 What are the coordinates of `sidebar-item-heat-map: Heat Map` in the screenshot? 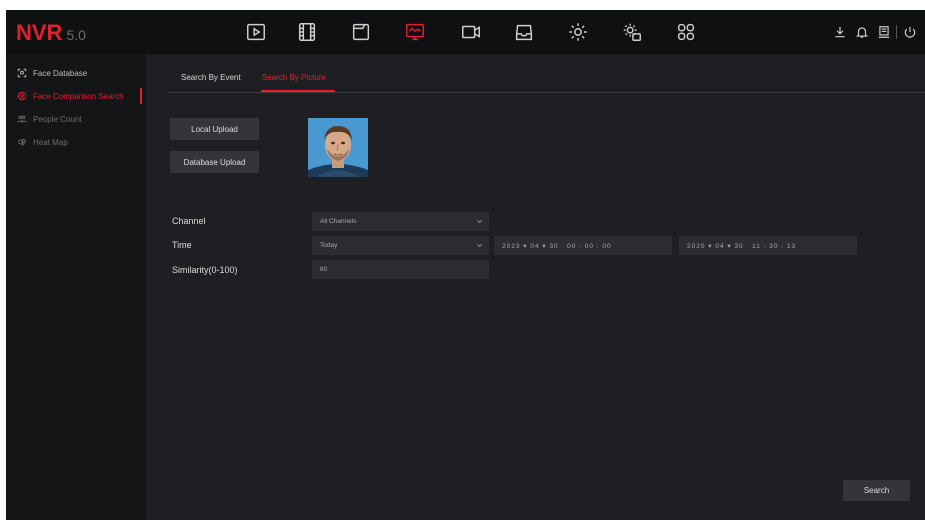 It's located at (76, 142).